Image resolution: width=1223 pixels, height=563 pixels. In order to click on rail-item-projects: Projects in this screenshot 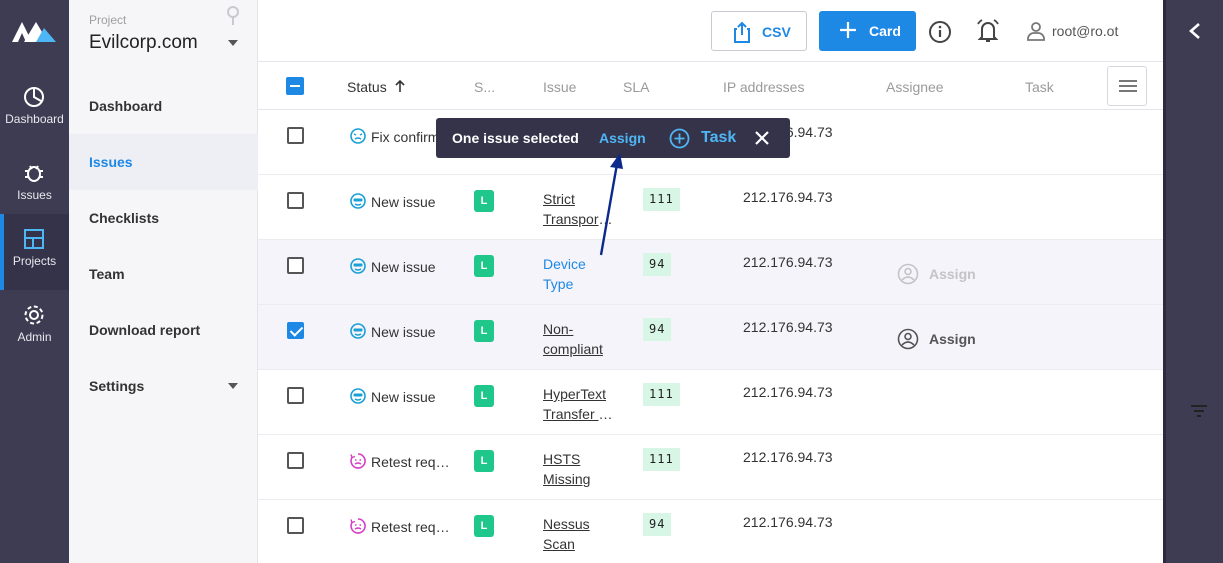, I will do `click(34, 252)`.